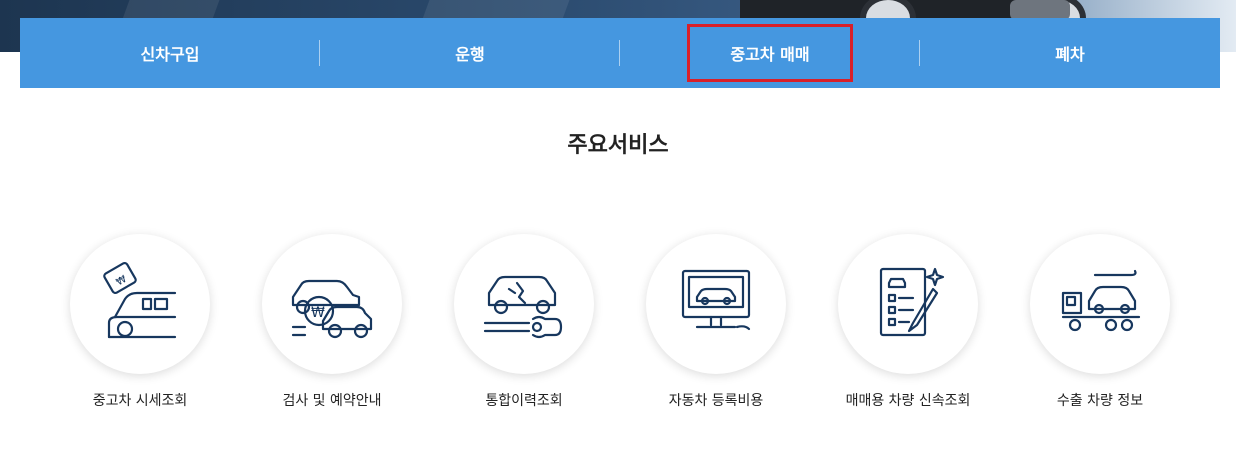  I want to click on car-checklist-icon, so click(912, 302).